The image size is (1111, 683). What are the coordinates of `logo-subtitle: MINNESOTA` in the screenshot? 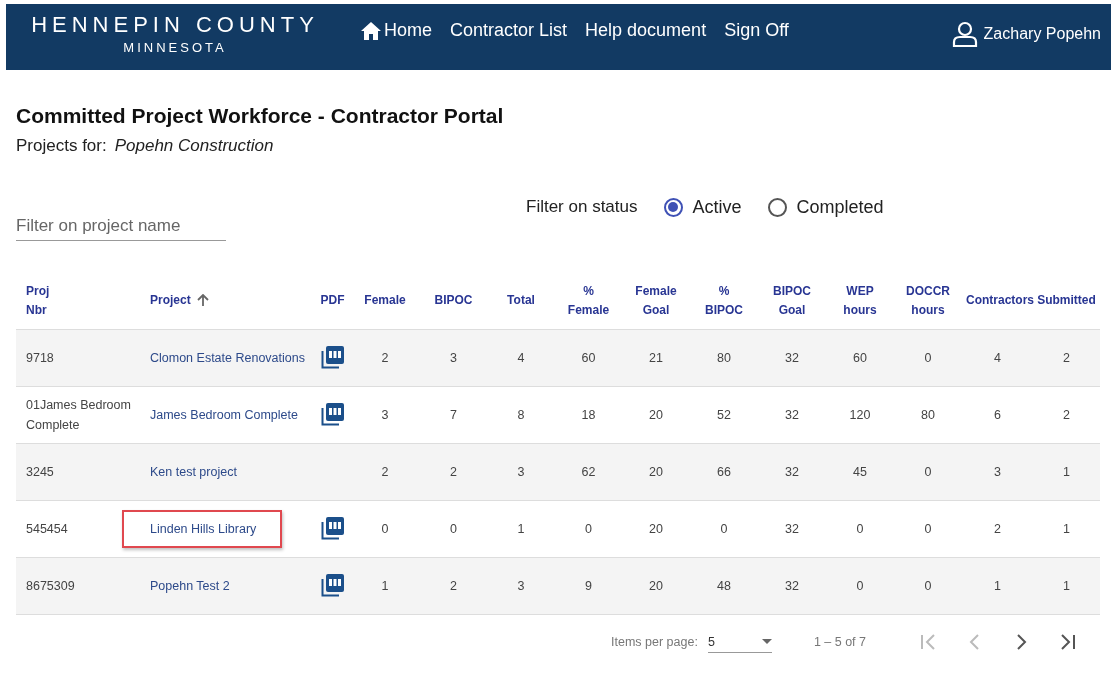 It's located at (175, 47).